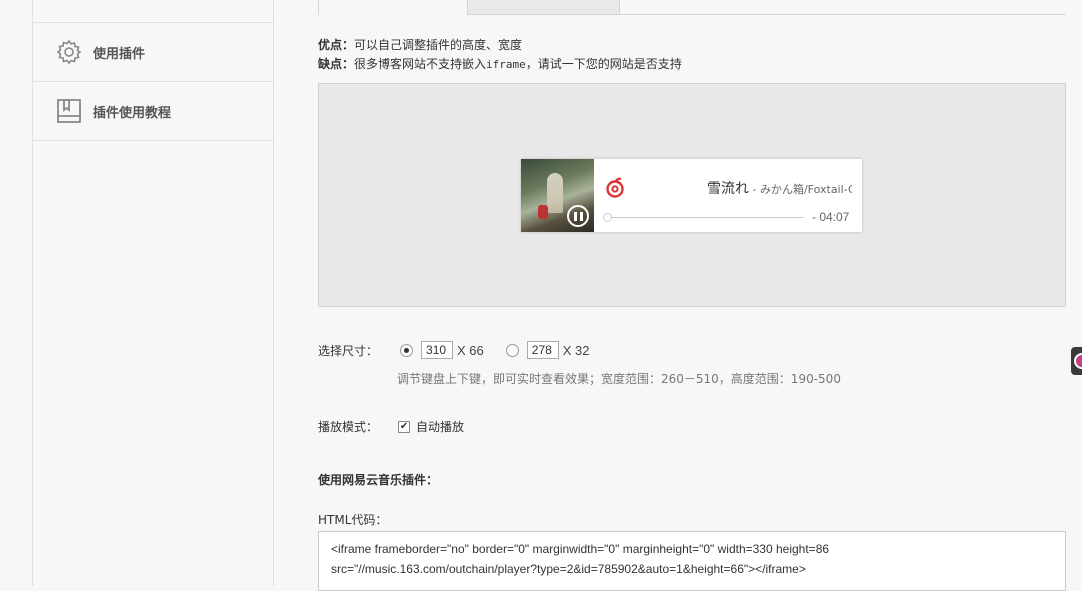  What do you see at coordinates (607, 217) in the screenshot?
I see `progress-knob` at bounding box center [607, 217].